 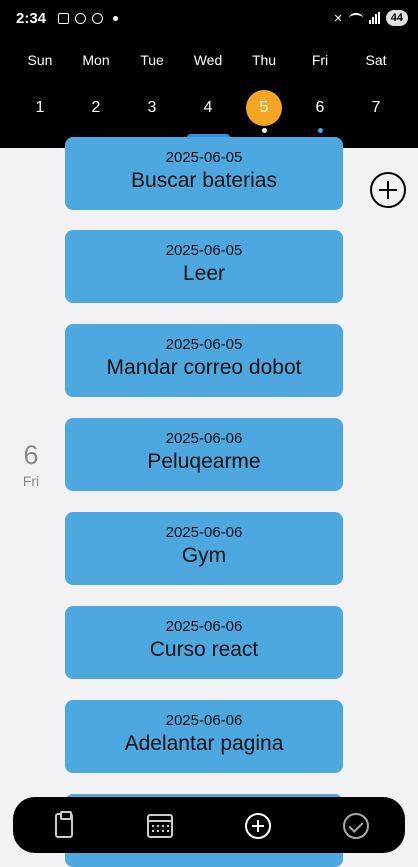 I want to click on nav-completed-button, so click(x=355, y=825).